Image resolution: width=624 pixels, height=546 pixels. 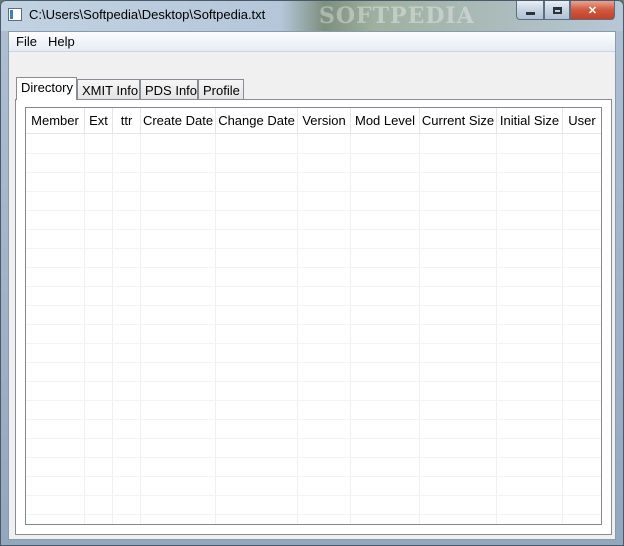 I want to click on minimize-icon, so click(x=530, y=13).